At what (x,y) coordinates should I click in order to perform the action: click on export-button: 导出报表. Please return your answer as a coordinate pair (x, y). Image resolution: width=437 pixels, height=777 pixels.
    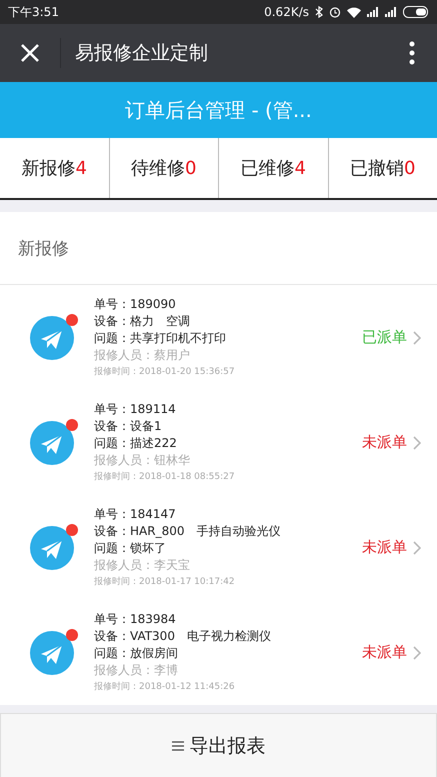
    Looking at the image, I should click on (218, 745).